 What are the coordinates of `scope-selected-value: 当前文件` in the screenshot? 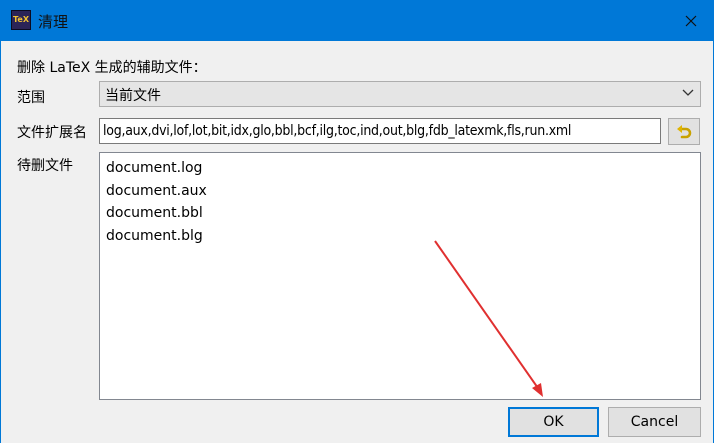 It's located at (133, 96).